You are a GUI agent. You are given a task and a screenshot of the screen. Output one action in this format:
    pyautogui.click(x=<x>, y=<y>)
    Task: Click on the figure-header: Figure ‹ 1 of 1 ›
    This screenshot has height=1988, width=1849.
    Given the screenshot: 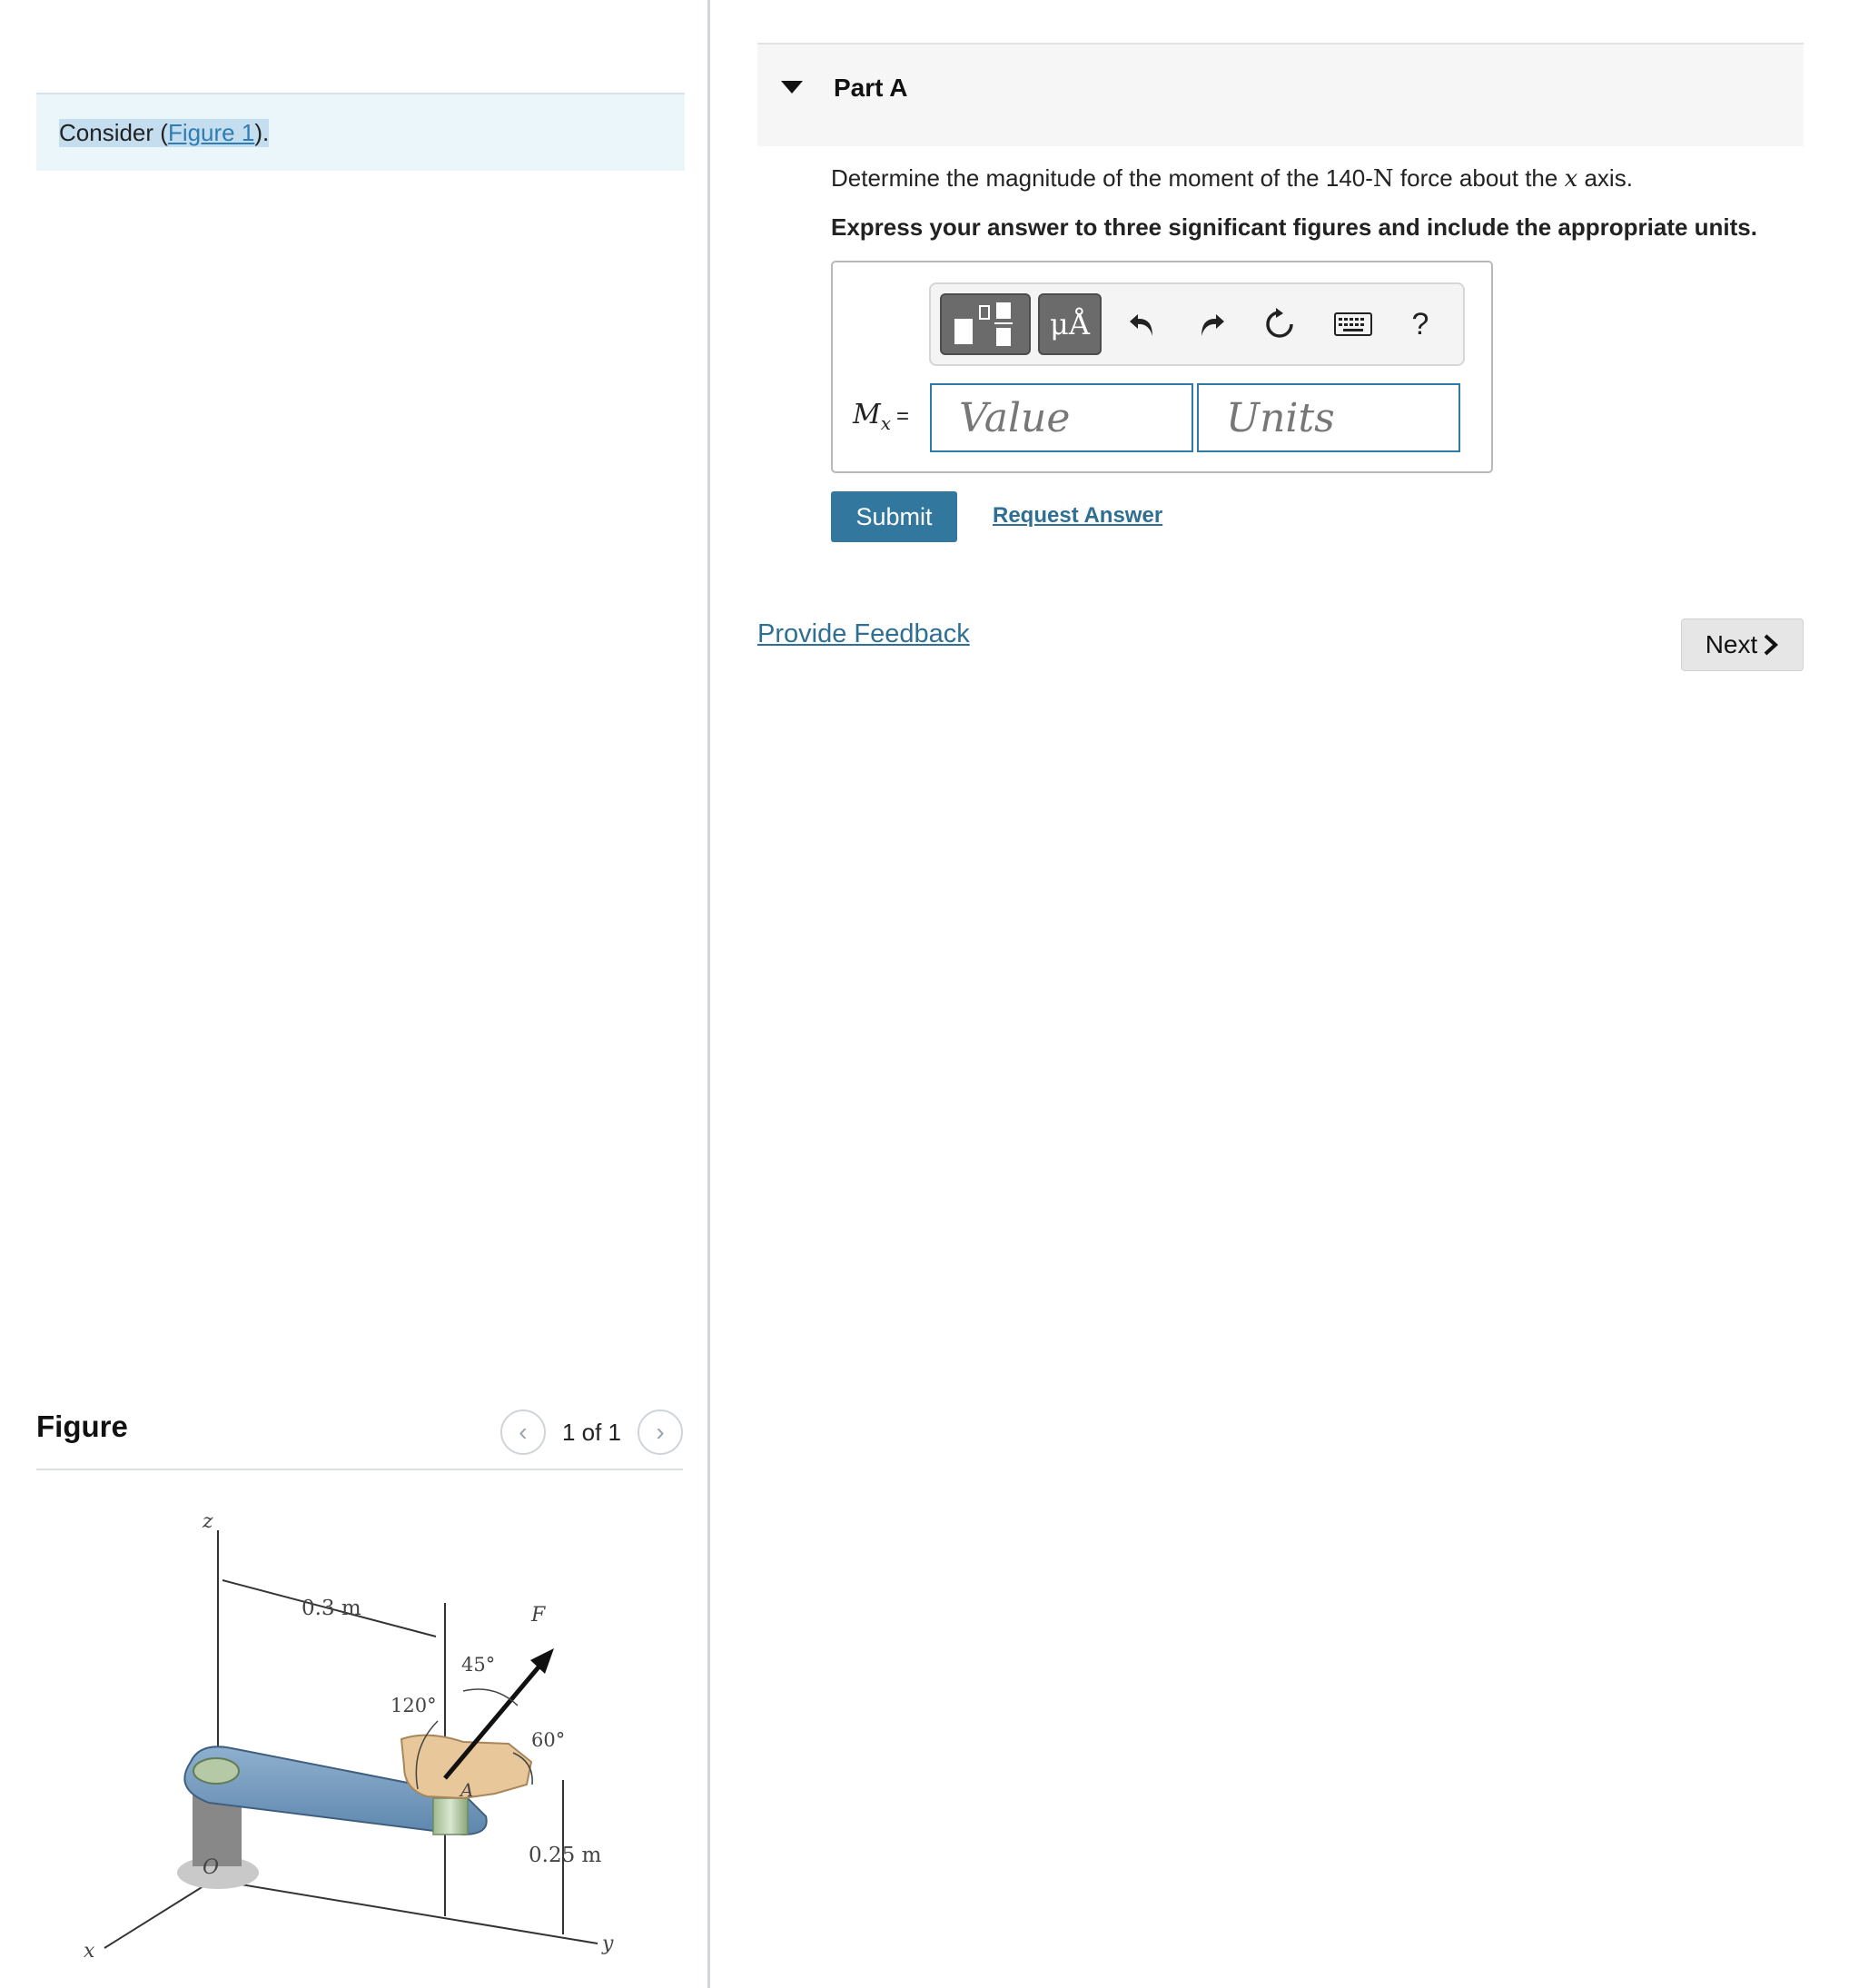 What is the action you would take?
    pyautogui.click(x=359, y=1435)
    